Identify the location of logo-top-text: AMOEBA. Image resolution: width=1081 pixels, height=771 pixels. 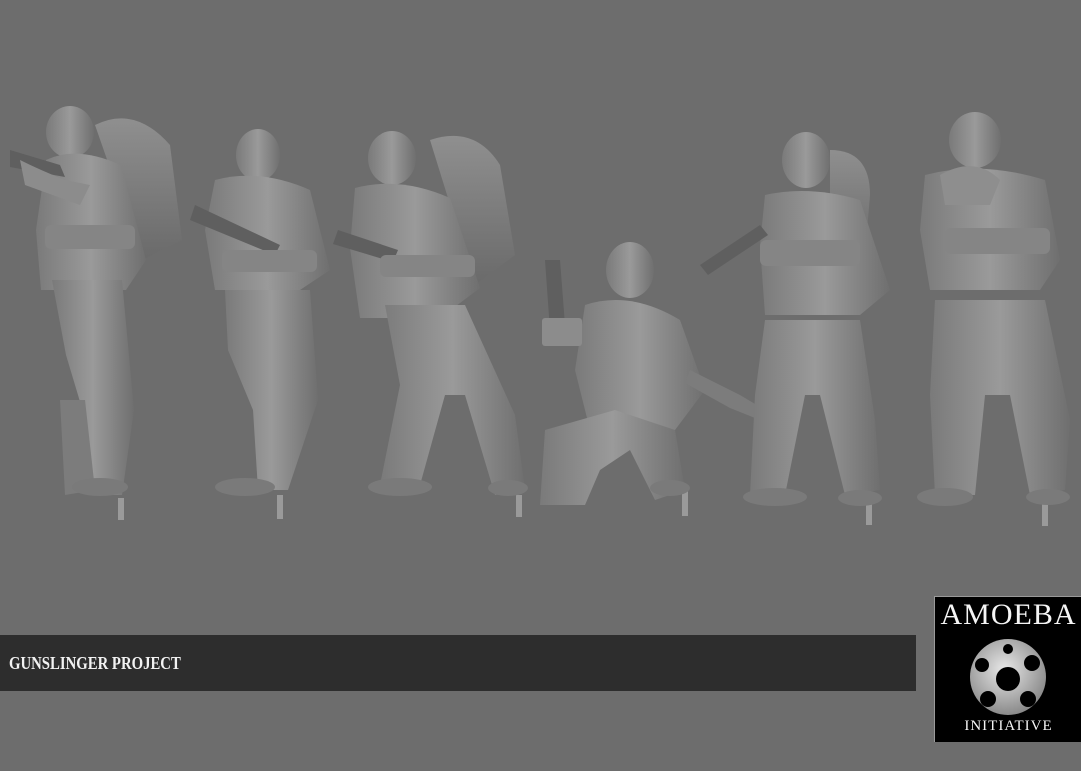
(1008, 614).